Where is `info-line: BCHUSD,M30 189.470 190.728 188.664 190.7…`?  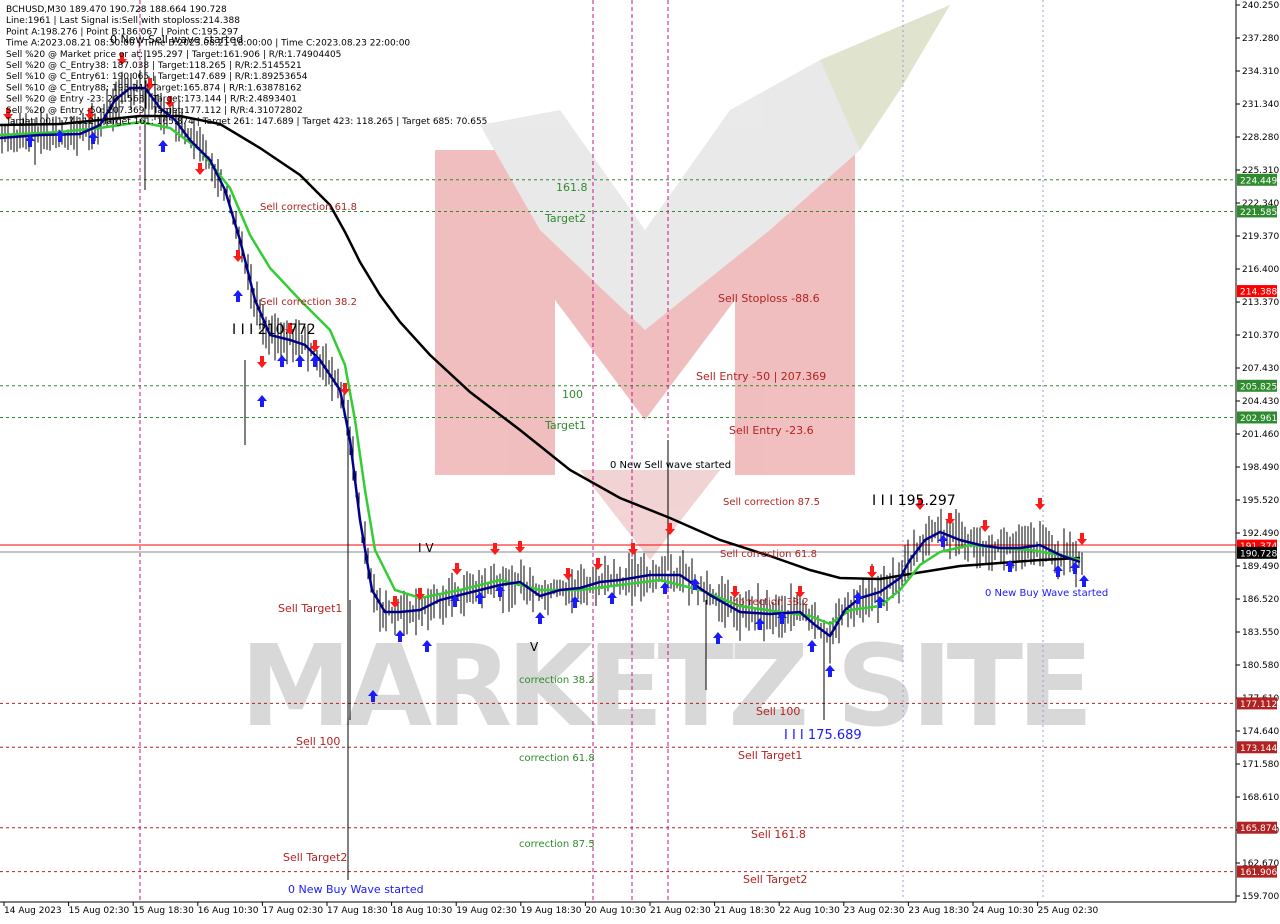
info-line: BCHUSD,M30 189.470 190.728 188.664 190.7… is located at coordinates (116, 10).